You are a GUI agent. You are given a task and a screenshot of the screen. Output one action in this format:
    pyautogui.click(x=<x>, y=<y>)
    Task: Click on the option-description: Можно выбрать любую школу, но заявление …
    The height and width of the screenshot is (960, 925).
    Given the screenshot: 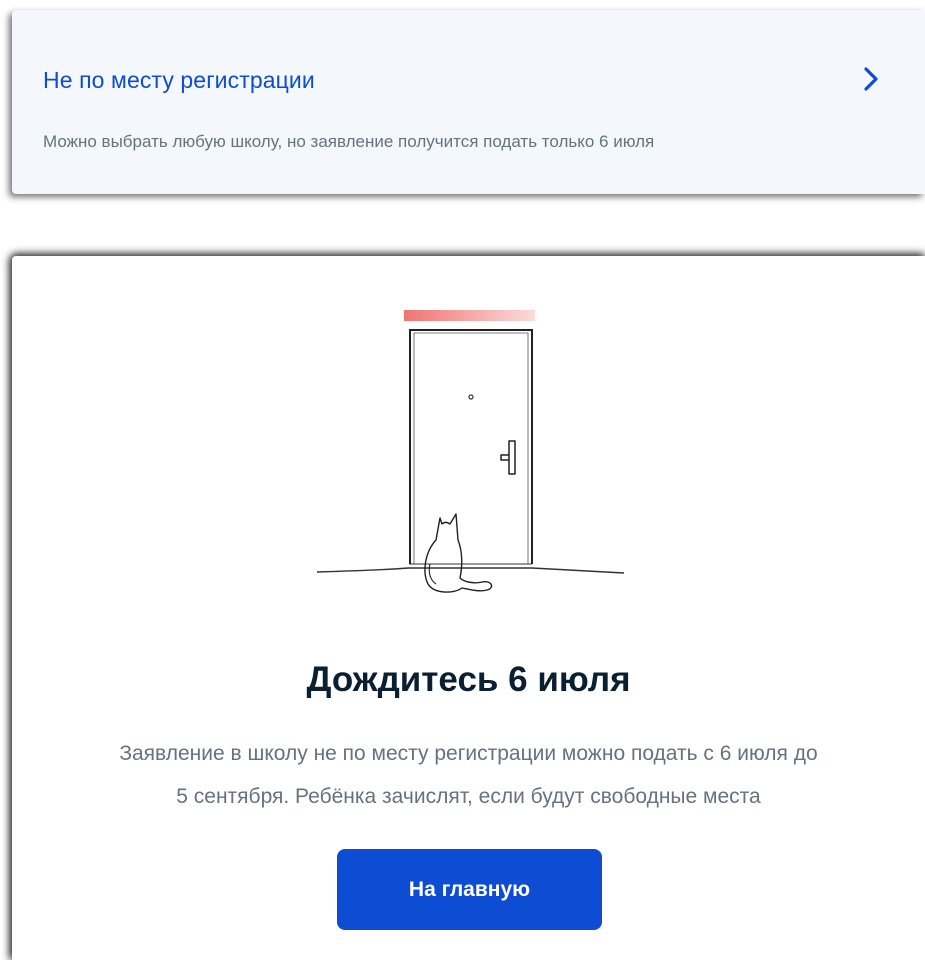 What is the action you would take?
    pyautogui.click(x=349, y=141)
    